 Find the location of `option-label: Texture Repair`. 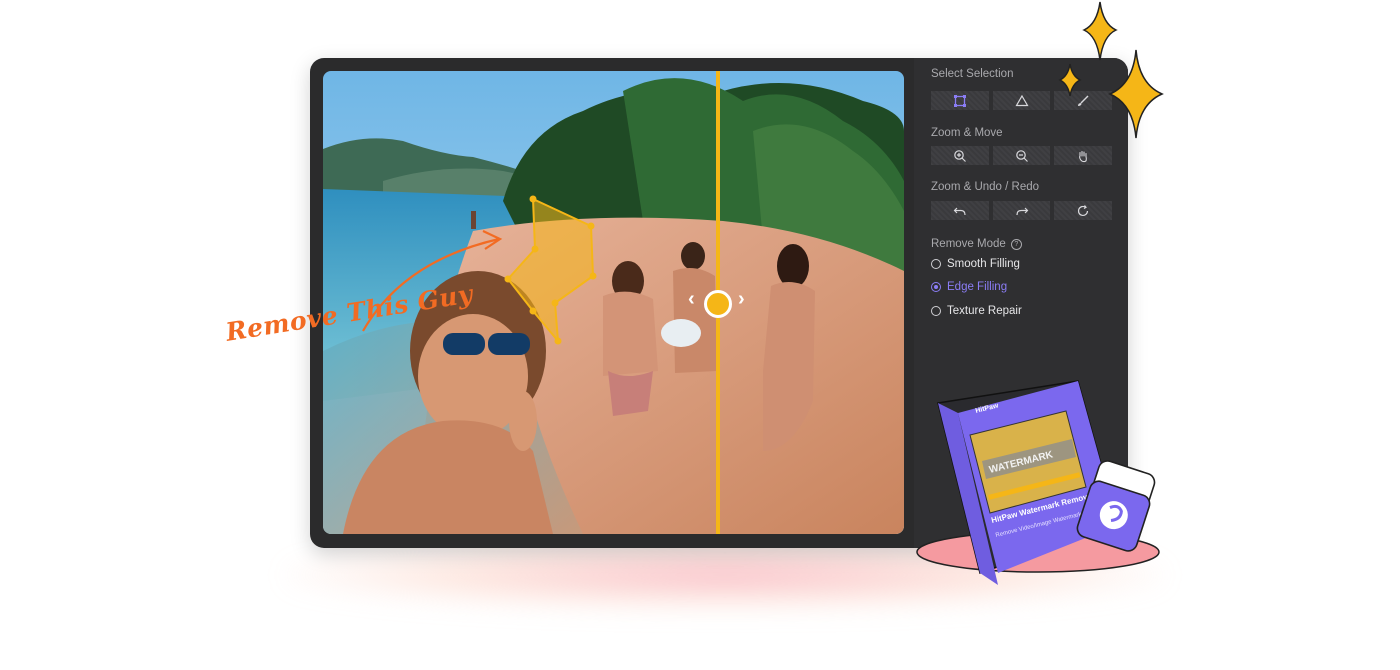

option-label: Texture Repair is located at coordinates (984, 311).